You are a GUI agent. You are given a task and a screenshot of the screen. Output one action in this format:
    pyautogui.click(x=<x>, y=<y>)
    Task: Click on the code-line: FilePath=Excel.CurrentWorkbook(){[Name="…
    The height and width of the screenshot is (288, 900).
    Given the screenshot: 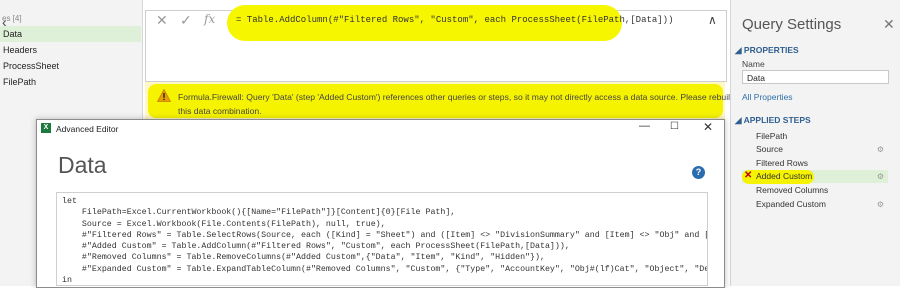 What is the action you would take?
    pyautogui.click(x=268, y=213)
    